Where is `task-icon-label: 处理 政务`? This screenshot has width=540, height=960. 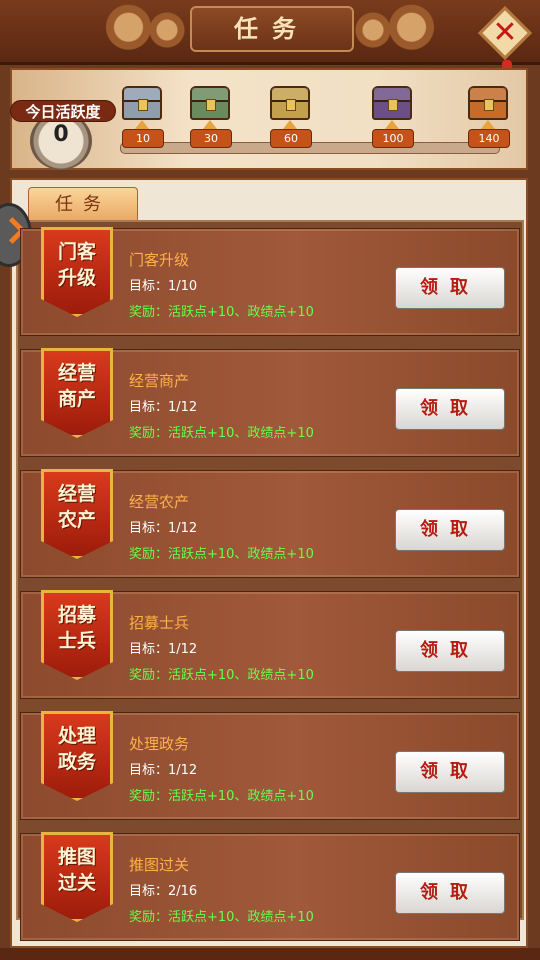 task-icon-label: 处理 政务 is located at coordinates (76, 749).